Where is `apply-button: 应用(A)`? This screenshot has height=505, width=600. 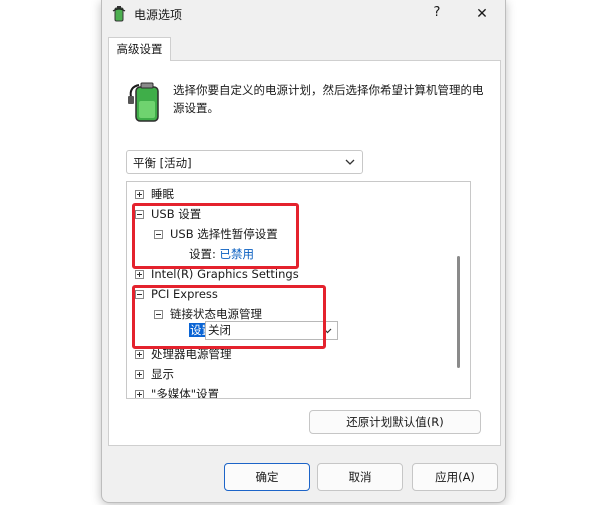 apply-button: 应用(A) is located at coordinates (455, 477).